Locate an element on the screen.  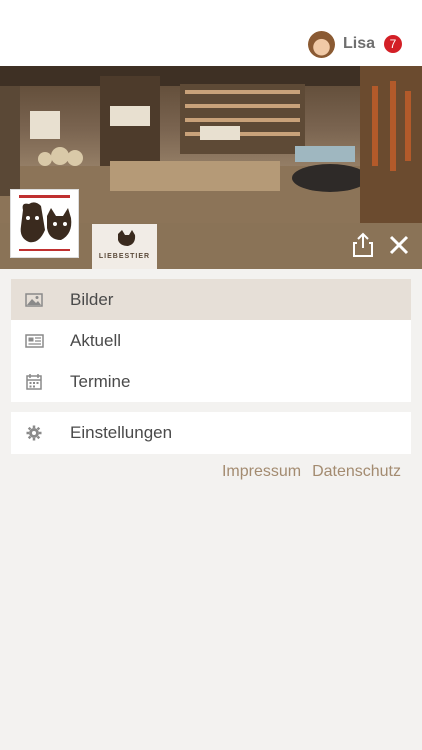
user-avatar is located at coordinates (321, 44).